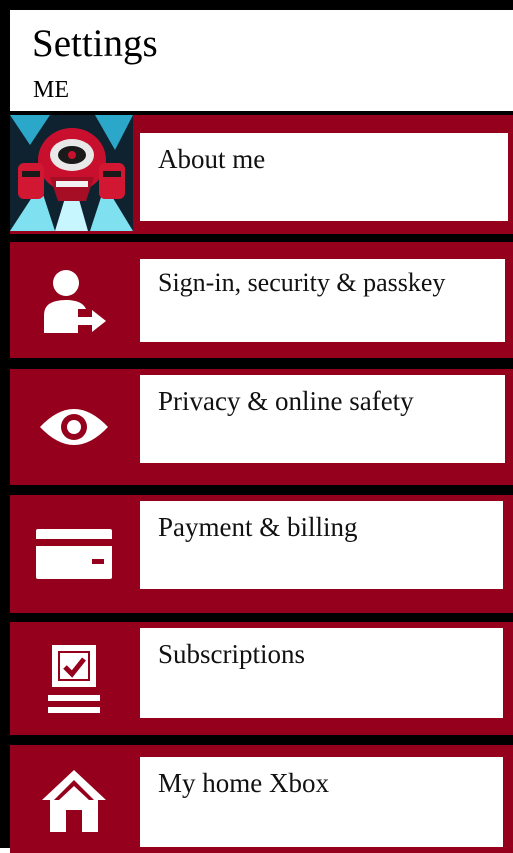 Image resolution: width=513 pixels, height=853 pixels. I want to click on page-title: Settings, so click(95, 43).